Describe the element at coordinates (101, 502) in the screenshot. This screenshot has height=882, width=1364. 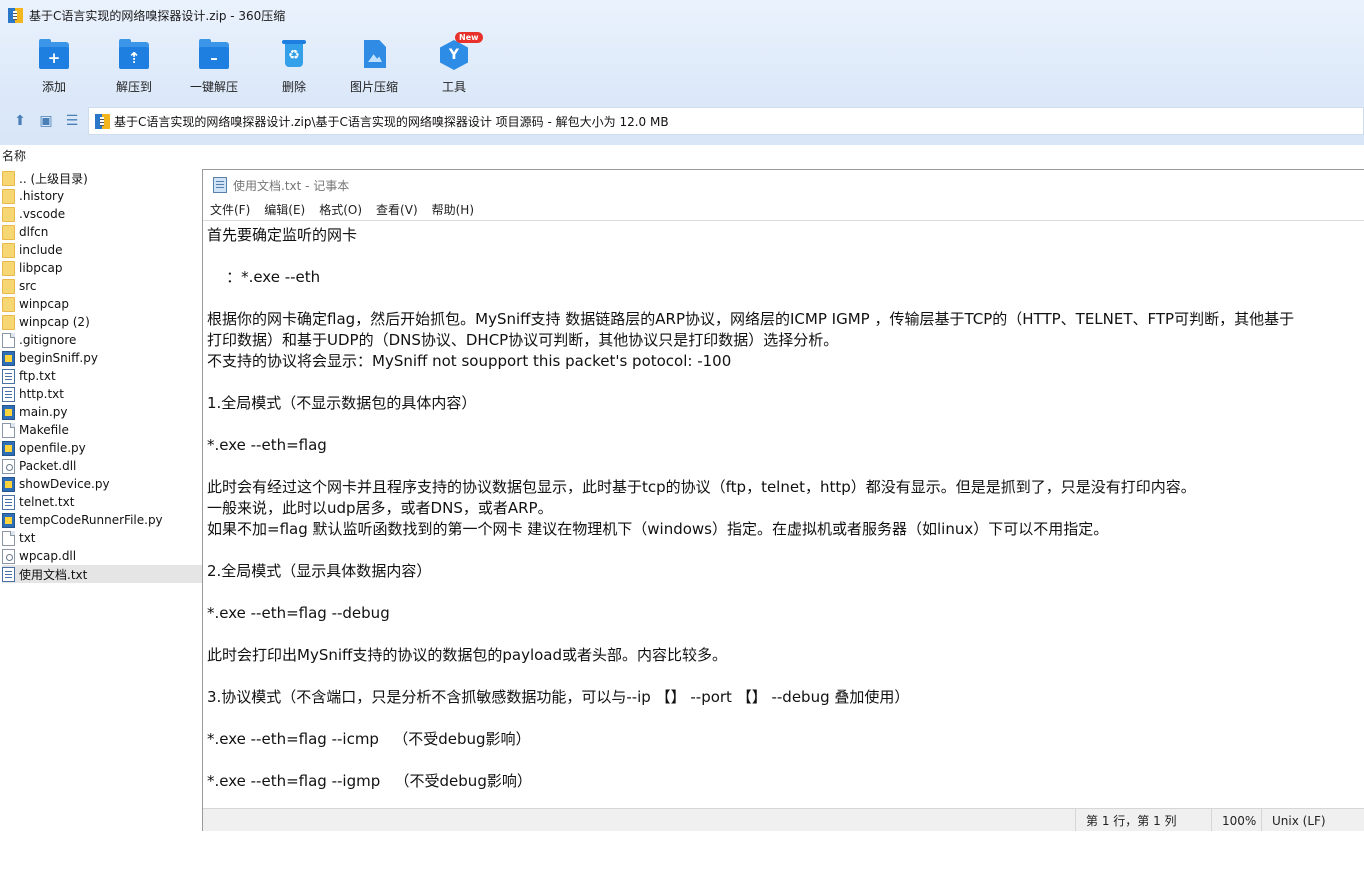
I see `list-item: telnet.txt` at that location.